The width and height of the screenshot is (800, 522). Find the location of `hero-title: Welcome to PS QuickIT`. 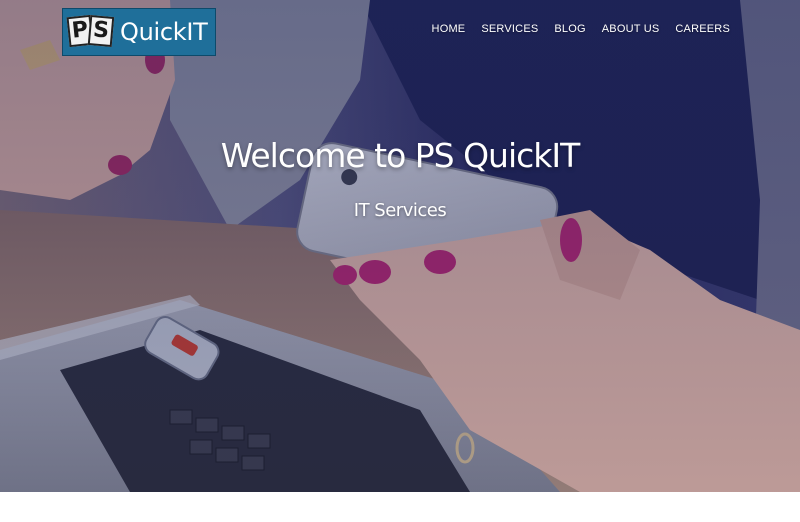

hero-title: Welcome to PS QuickIT is located at coordinates (400, 155).